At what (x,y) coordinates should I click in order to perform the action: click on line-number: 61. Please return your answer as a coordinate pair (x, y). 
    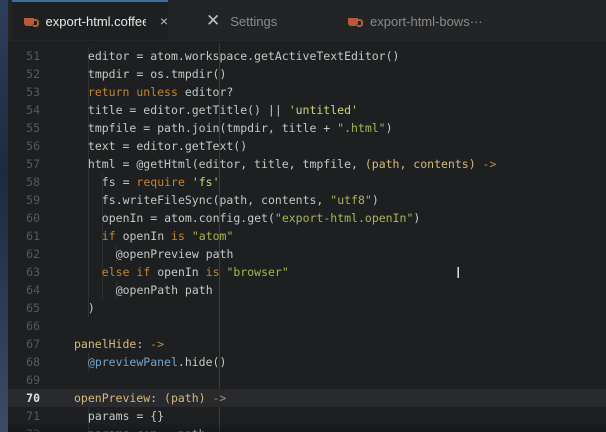
    Looking at the image, I should click on (33, 236).